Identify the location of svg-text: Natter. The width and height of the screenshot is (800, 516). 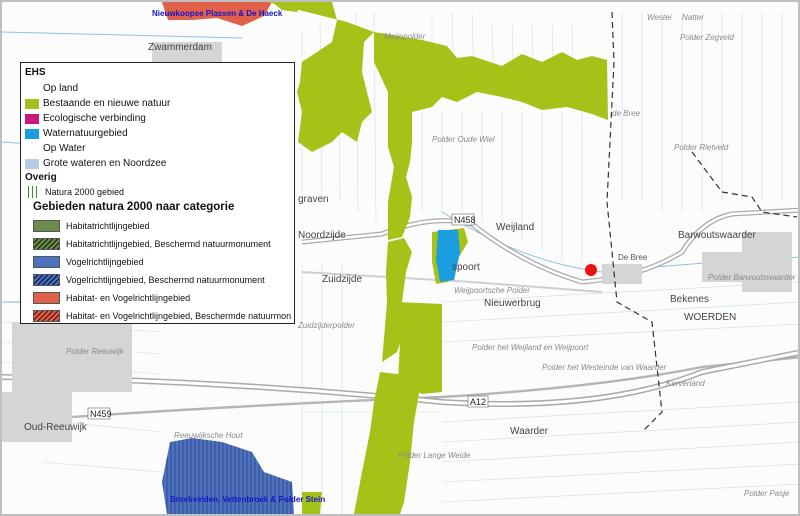
(693, 17).